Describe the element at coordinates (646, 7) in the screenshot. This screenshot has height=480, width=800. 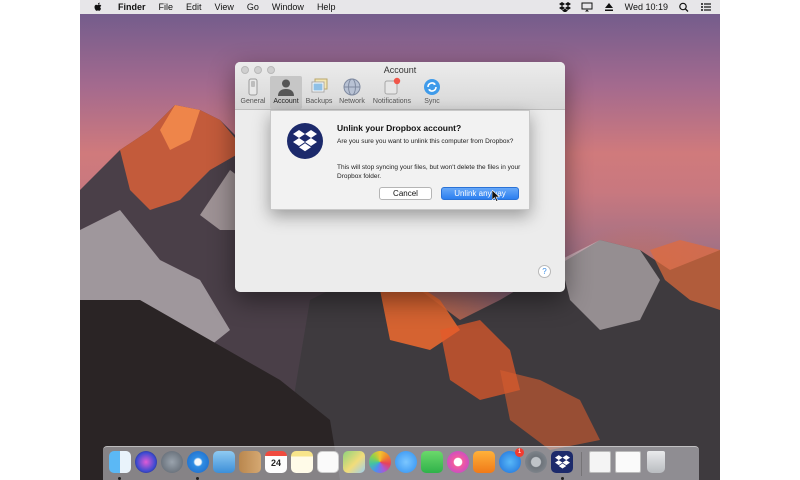
I see `menu-clock: Wed 10:19` at that location.